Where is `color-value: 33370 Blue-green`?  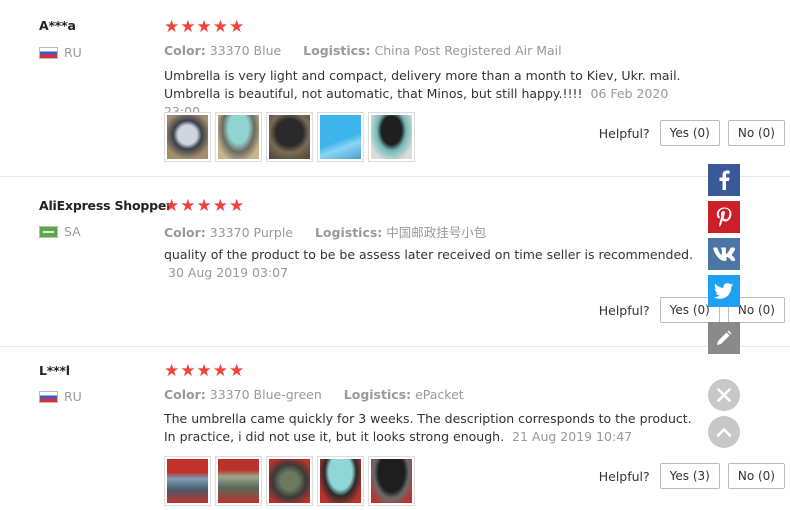 color-value: 33370 Blue-green is located at coordinates (265, 394).